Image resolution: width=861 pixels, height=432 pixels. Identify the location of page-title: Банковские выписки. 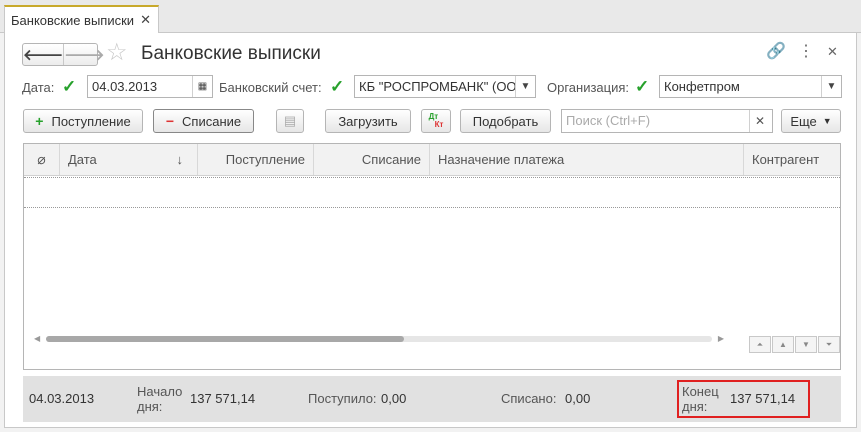
(231, 53).